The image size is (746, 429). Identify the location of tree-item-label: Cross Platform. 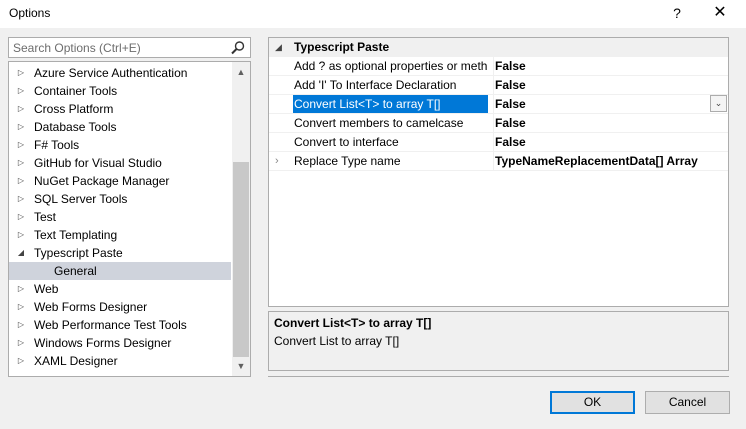
(74, 109).